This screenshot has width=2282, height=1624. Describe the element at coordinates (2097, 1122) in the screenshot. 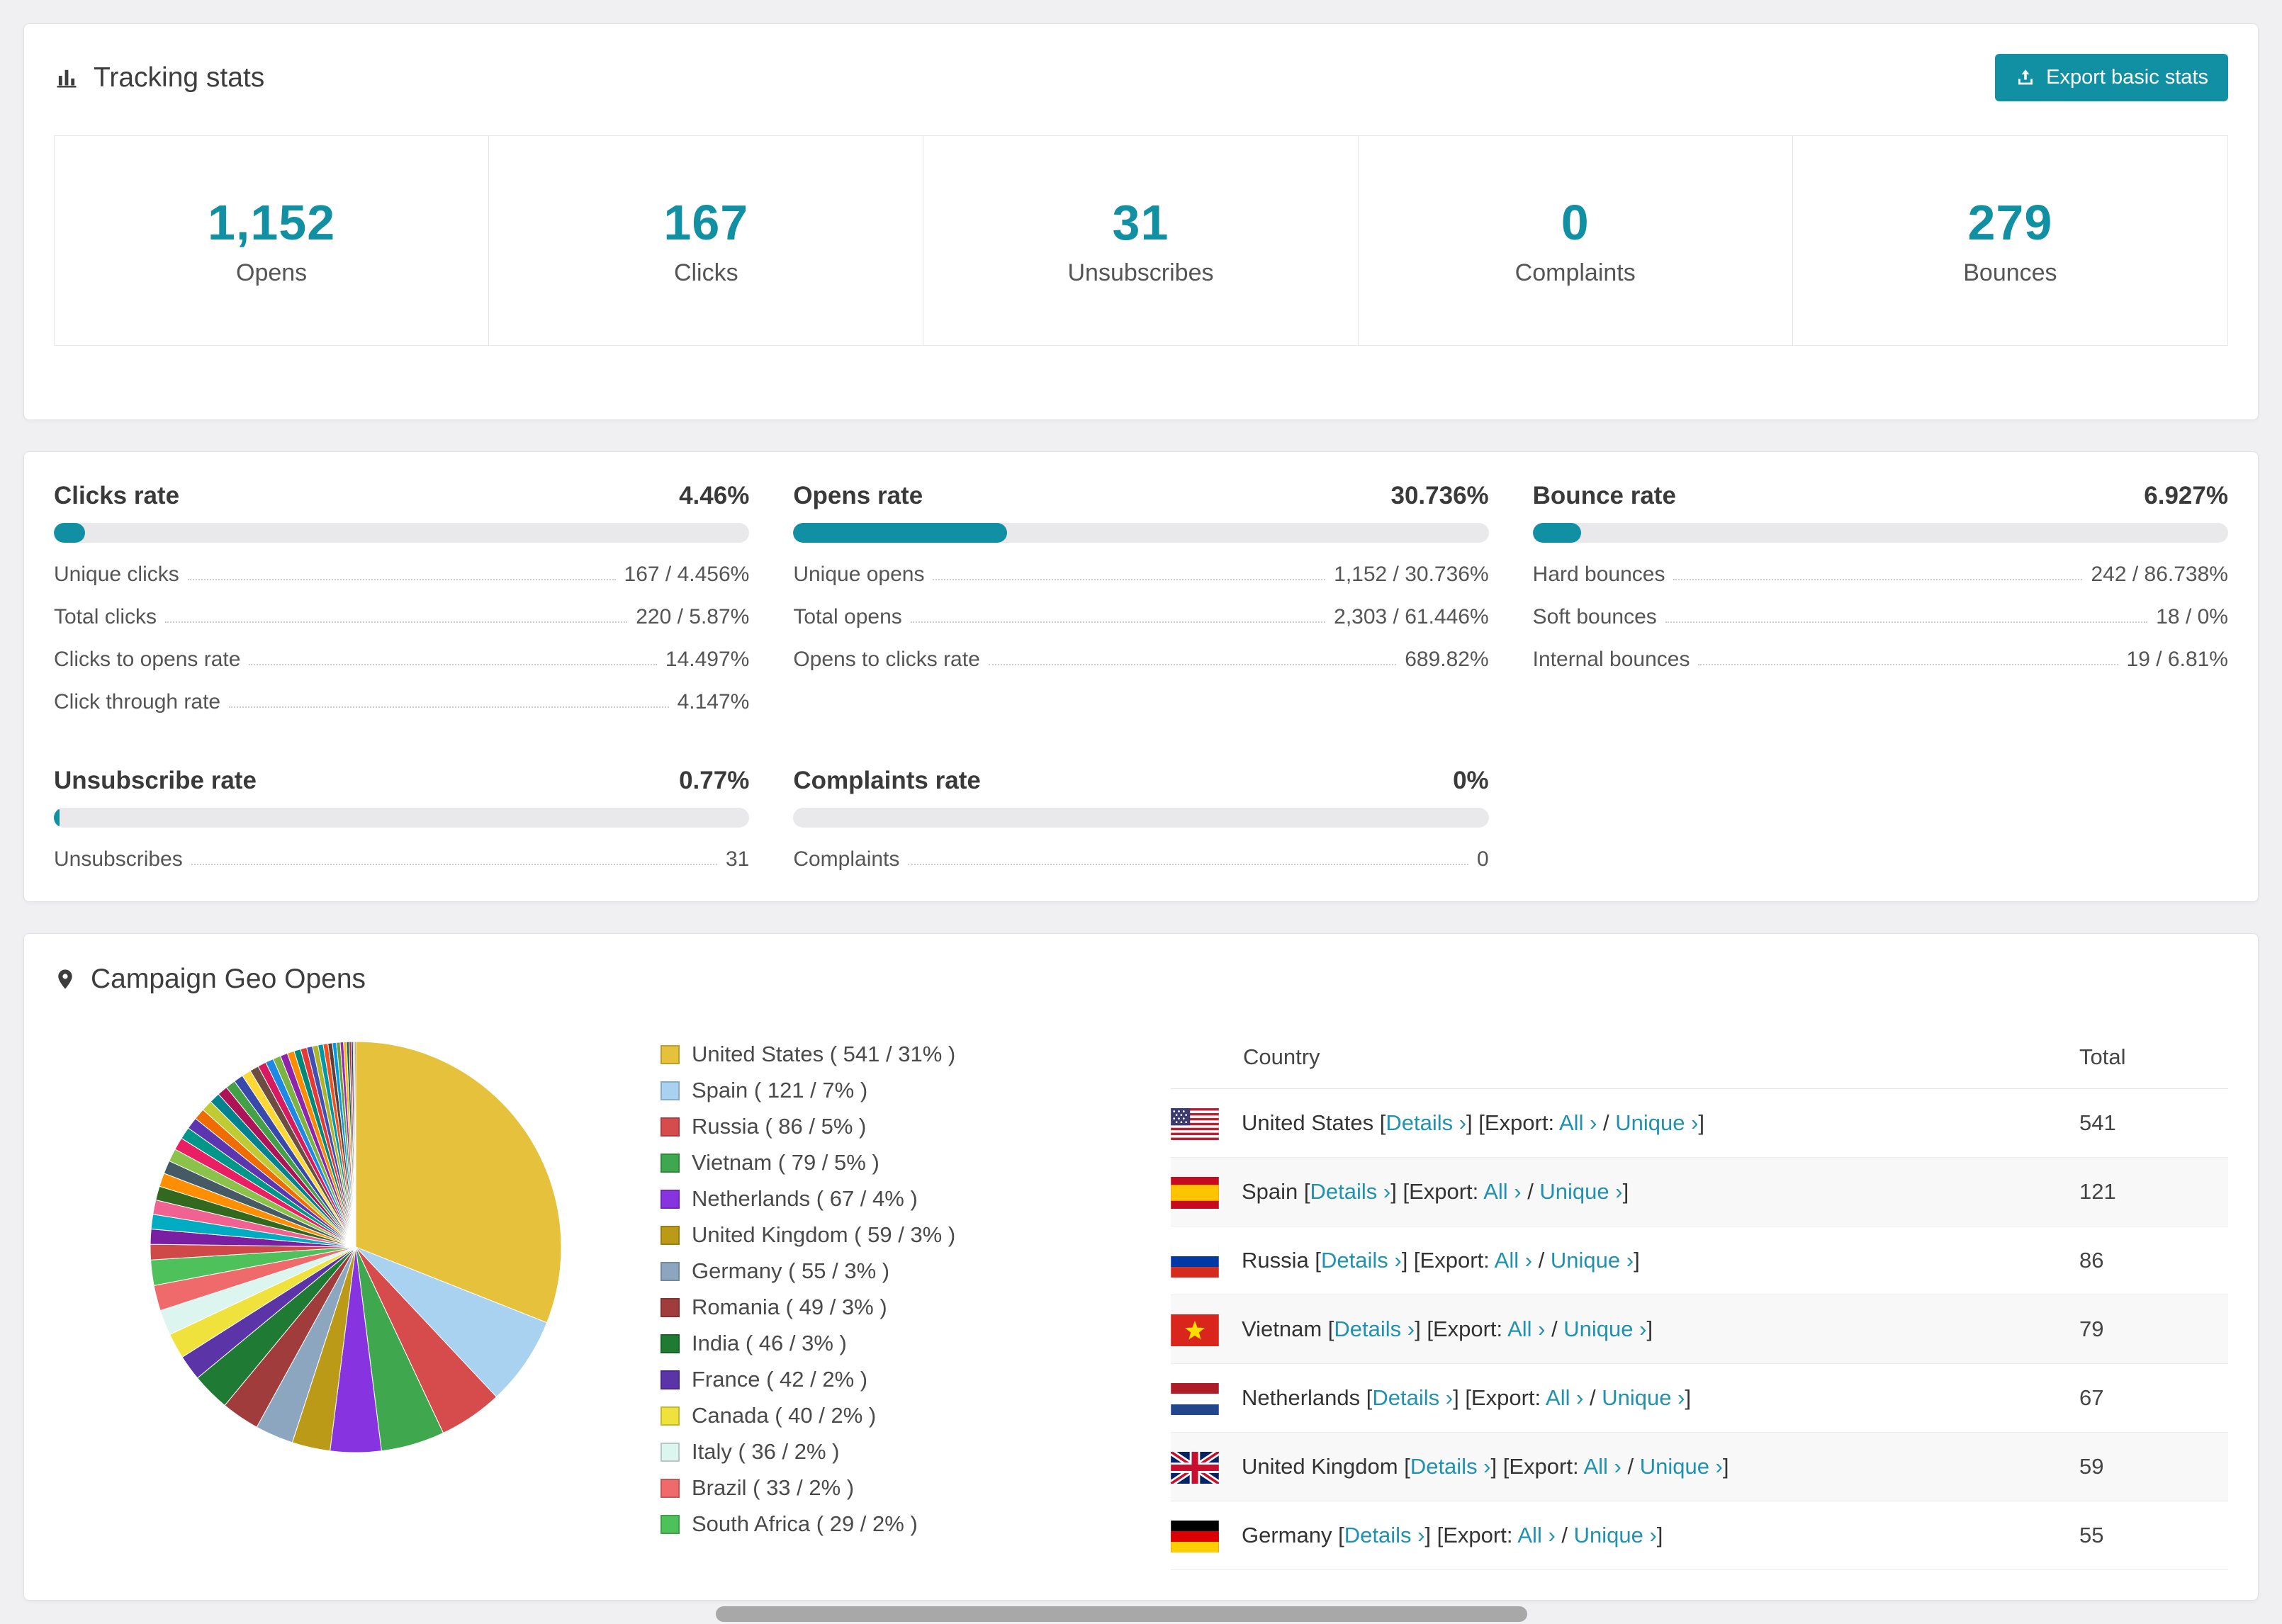

I see `country-total: 541` at that location.